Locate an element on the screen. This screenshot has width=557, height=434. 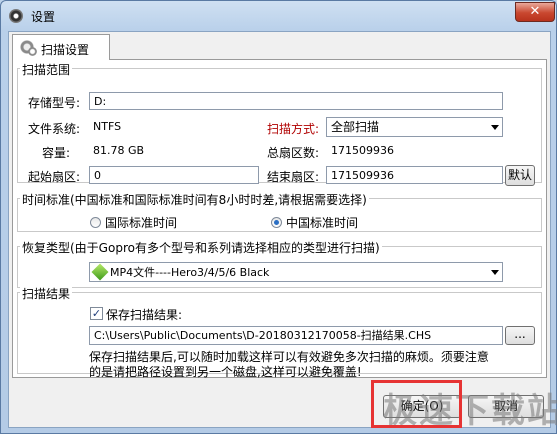
tab-label: 扫描设置 is located at coordinates (65, 50).